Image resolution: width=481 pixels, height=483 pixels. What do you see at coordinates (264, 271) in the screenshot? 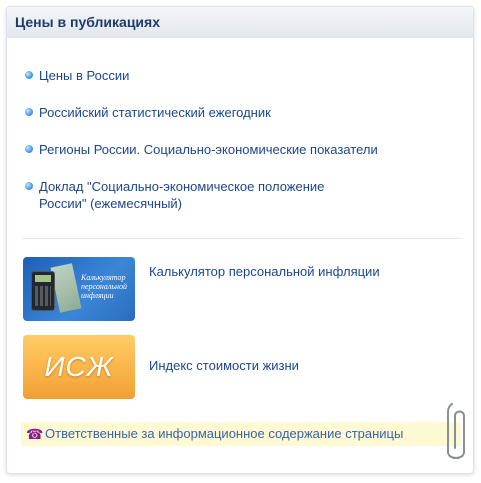
I see `inflation-calculator-link: Калькулятор персональной инфляции` at bounding box center [264, 271].